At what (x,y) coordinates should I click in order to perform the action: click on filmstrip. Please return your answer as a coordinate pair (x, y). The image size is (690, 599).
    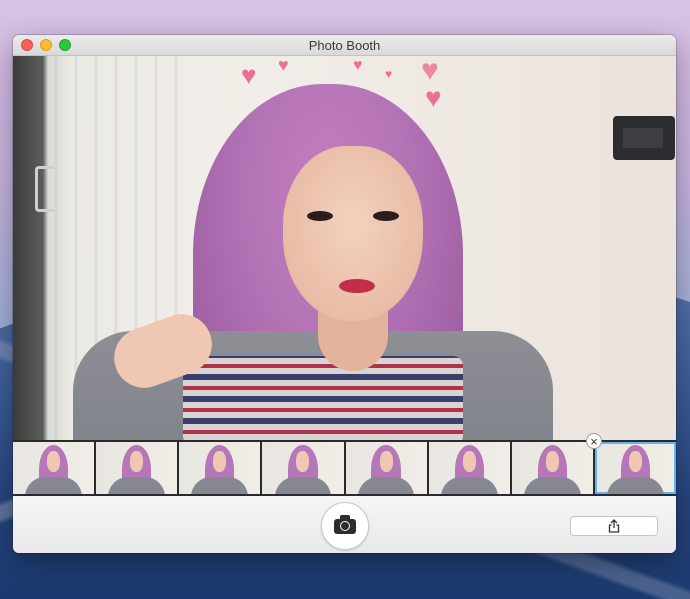
    Looking at the image, I should click on (344, 468).